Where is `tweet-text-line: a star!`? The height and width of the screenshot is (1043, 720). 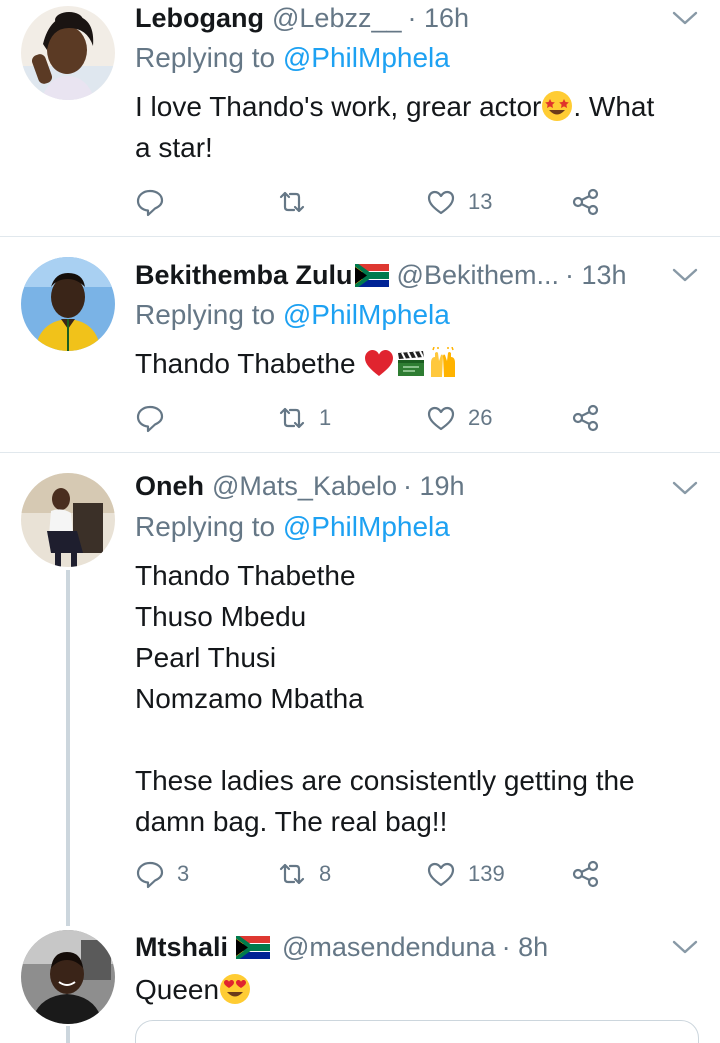
tweet-text-line: a star! is located at coordinates (174, 147).